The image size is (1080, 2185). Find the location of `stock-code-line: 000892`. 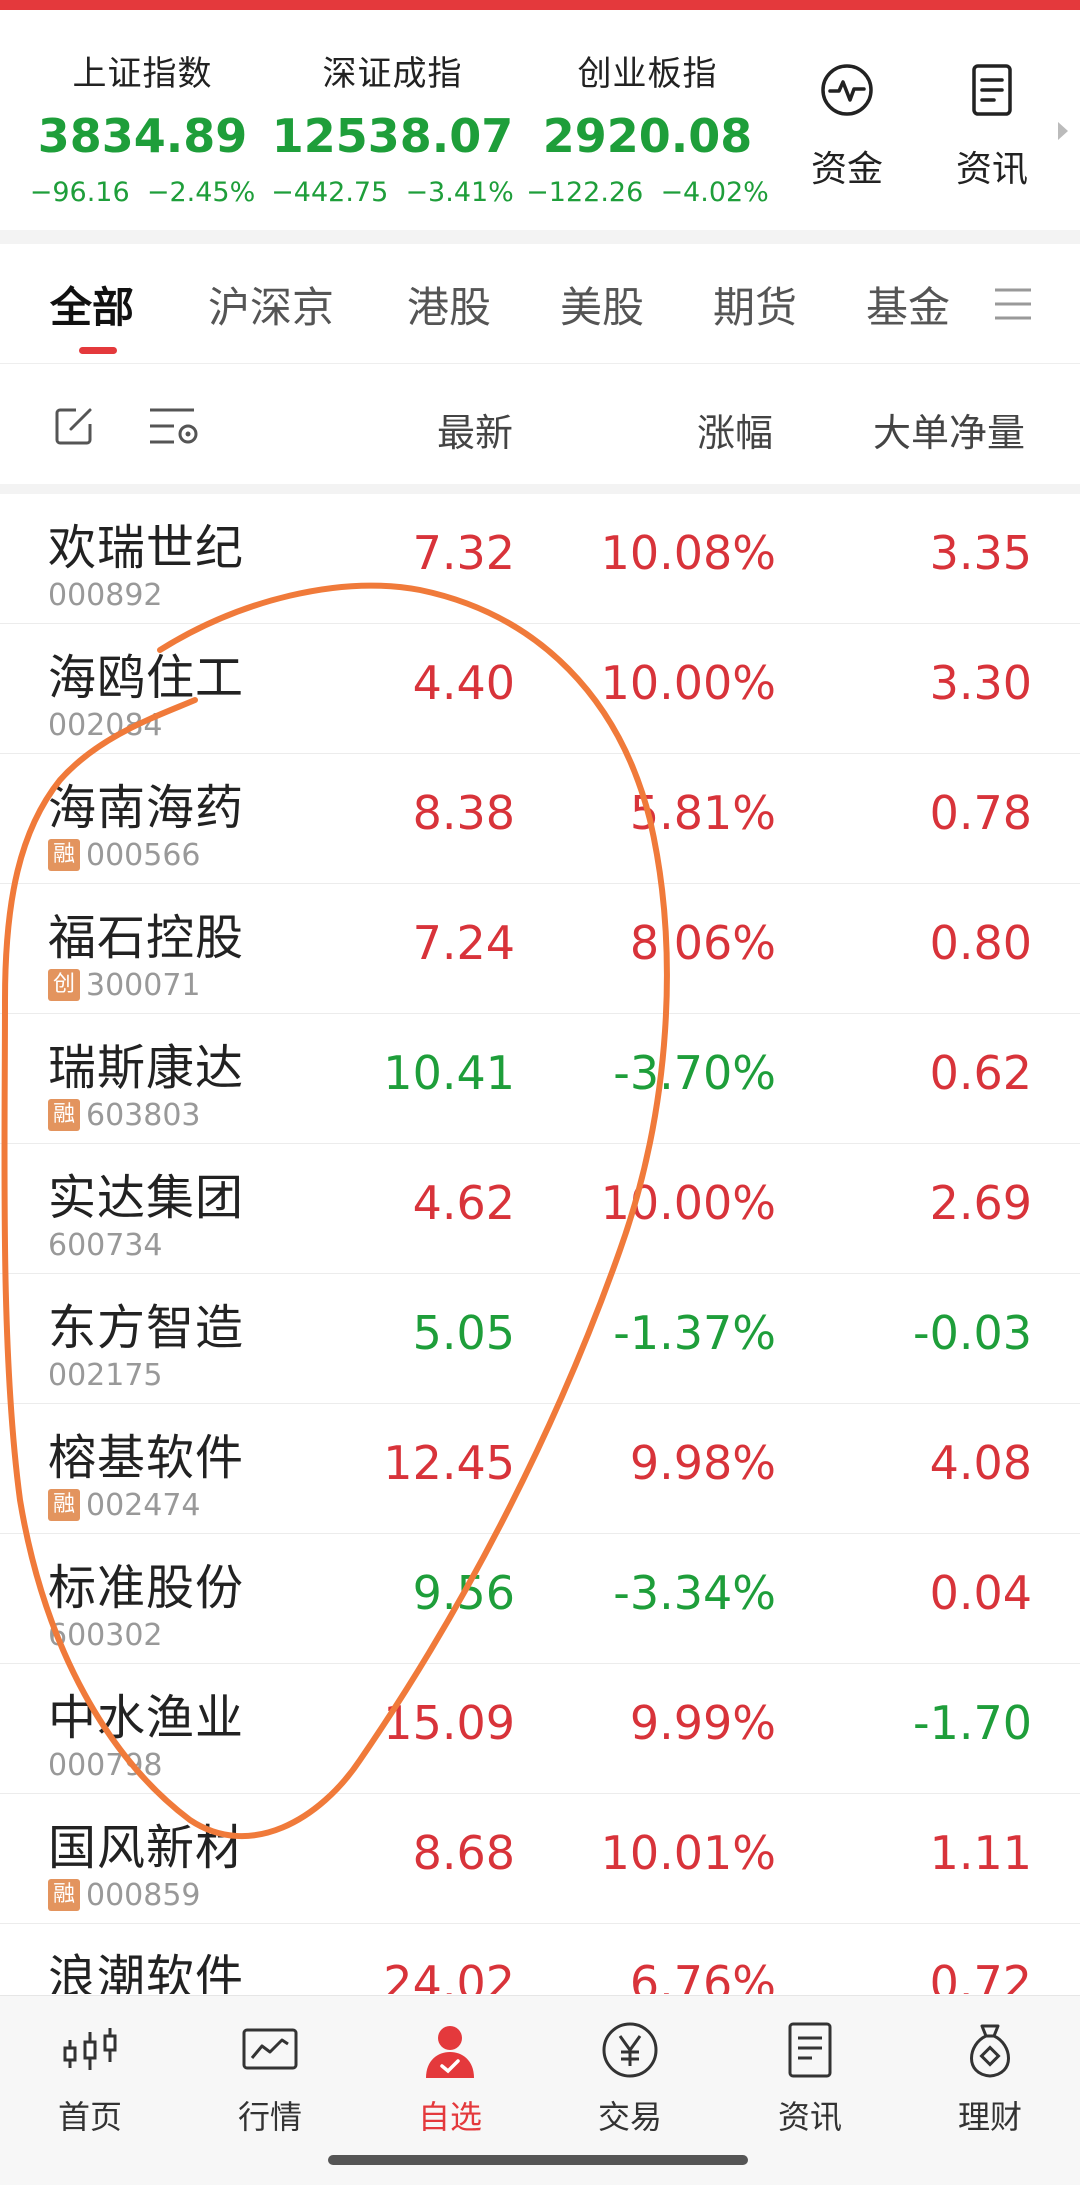

stock-code-line: 000892 is located at coordinates (105, 595).